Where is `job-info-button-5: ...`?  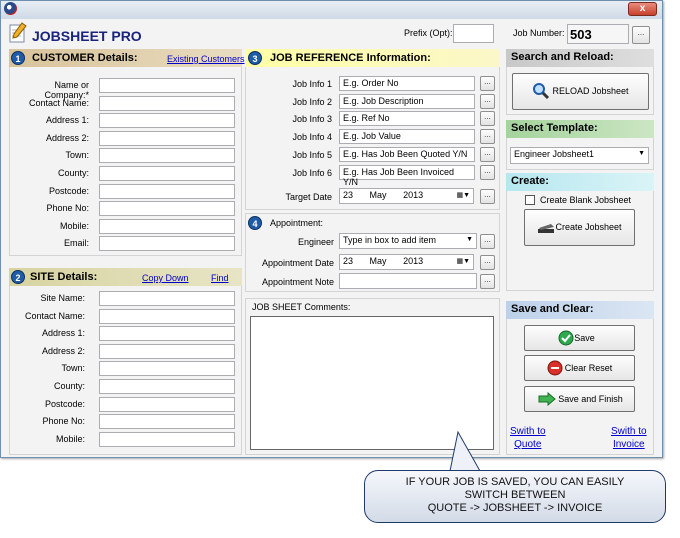 job-info-button-5: ... is located at coordinates (487, 154).